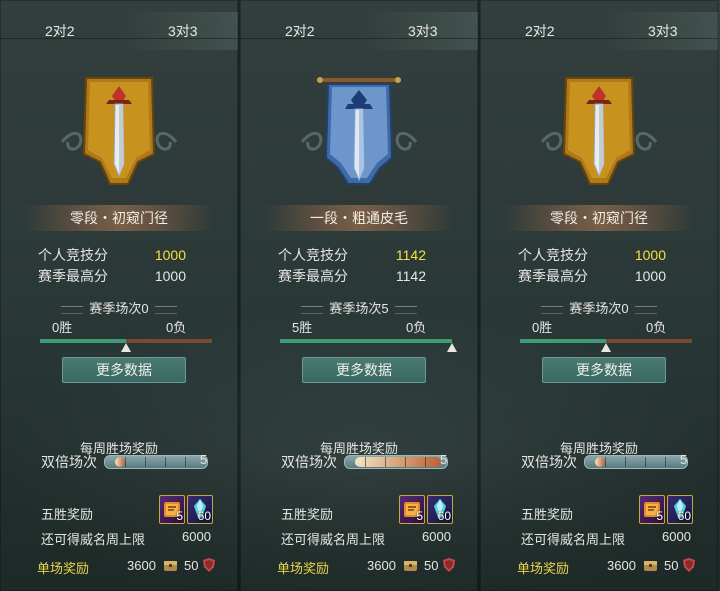 The image size is (720, 591). What do you see at coordinates (119, 308) in the screenshot?
I see `season-matches-text: 赛季场次0` at bounding box center [119, 308].